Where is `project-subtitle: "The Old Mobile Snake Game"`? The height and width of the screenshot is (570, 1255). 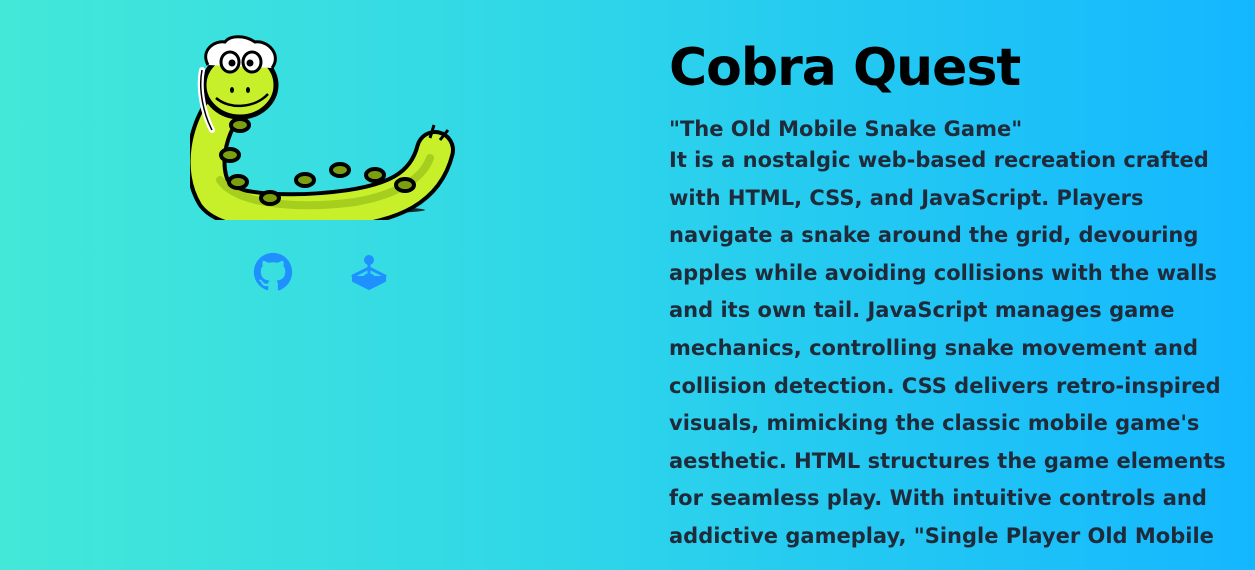
project-subtitle: "The Old Mobile Snake Game" is located at coordinates (846, 129).